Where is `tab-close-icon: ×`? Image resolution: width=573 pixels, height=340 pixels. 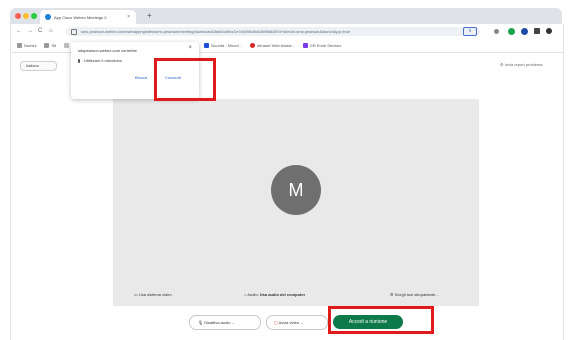 tab-close-icon: × is located at coordinates (128, 17).